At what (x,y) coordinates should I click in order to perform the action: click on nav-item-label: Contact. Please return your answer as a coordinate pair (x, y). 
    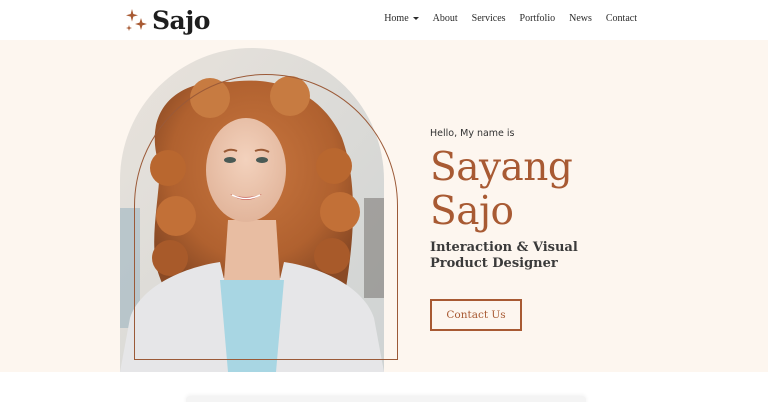
    Looking at the image, I should click on (621, 18).